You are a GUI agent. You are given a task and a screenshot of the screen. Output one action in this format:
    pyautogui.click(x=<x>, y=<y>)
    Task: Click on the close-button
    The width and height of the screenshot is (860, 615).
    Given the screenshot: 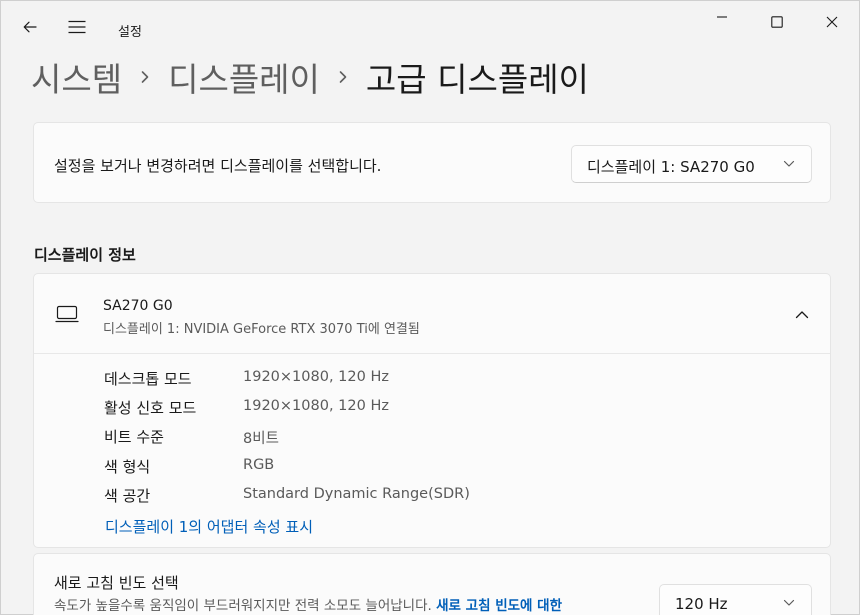 What is the action you would take?
    pyautogui.click(x=832, y=22)
    